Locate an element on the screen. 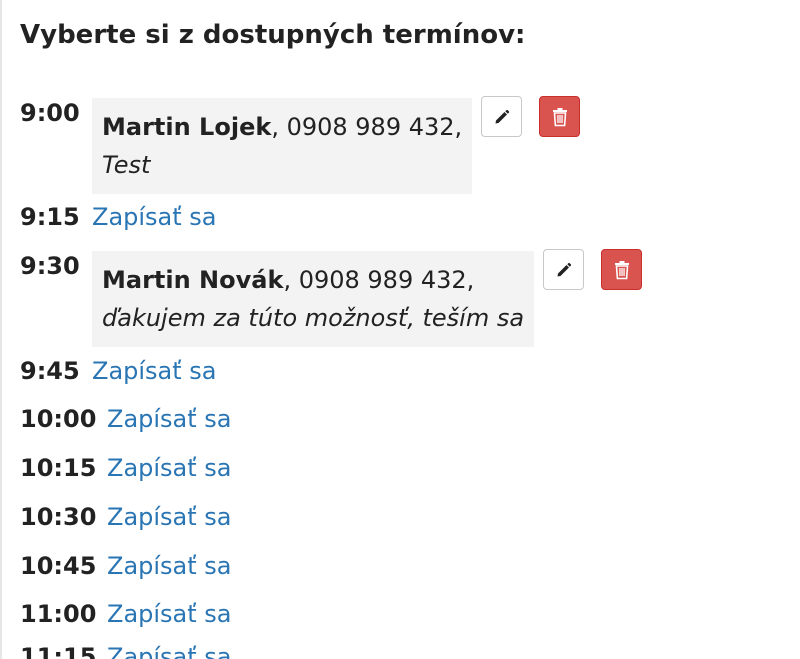  slot-time: 10:45 is located at coordinates (58, 566).